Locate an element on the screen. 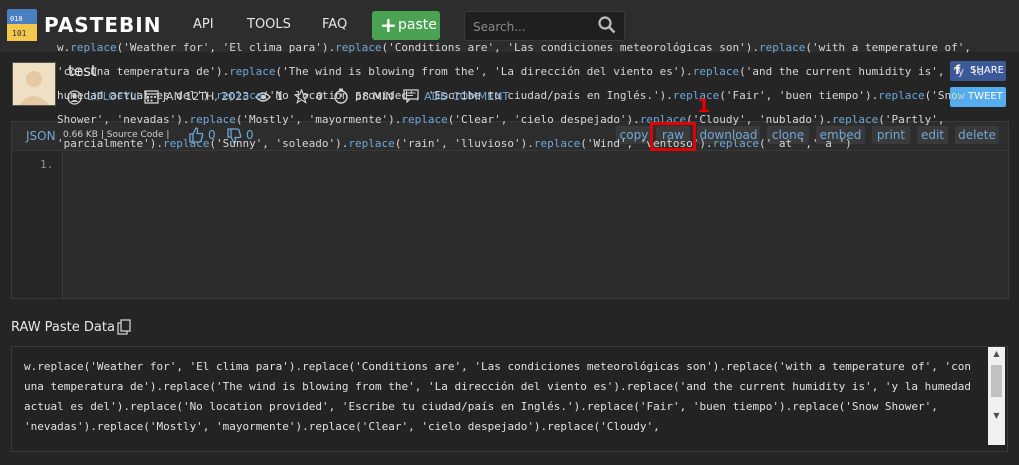 This screenshot has height=465, width=1019. avatar is located at coordinates (34, 84).